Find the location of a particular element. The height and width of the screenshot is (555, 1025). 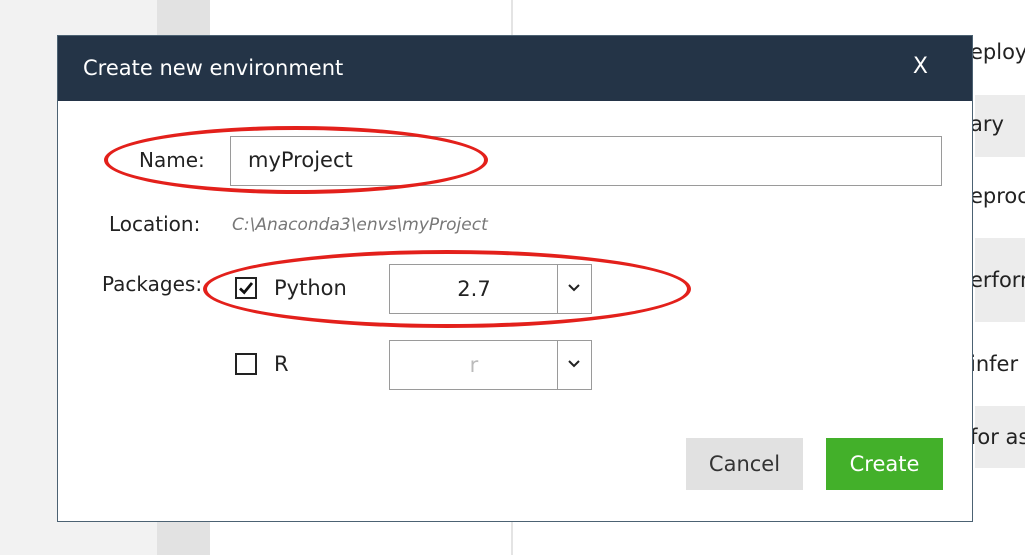

r-checkbox is located at coordinates (246, 364).